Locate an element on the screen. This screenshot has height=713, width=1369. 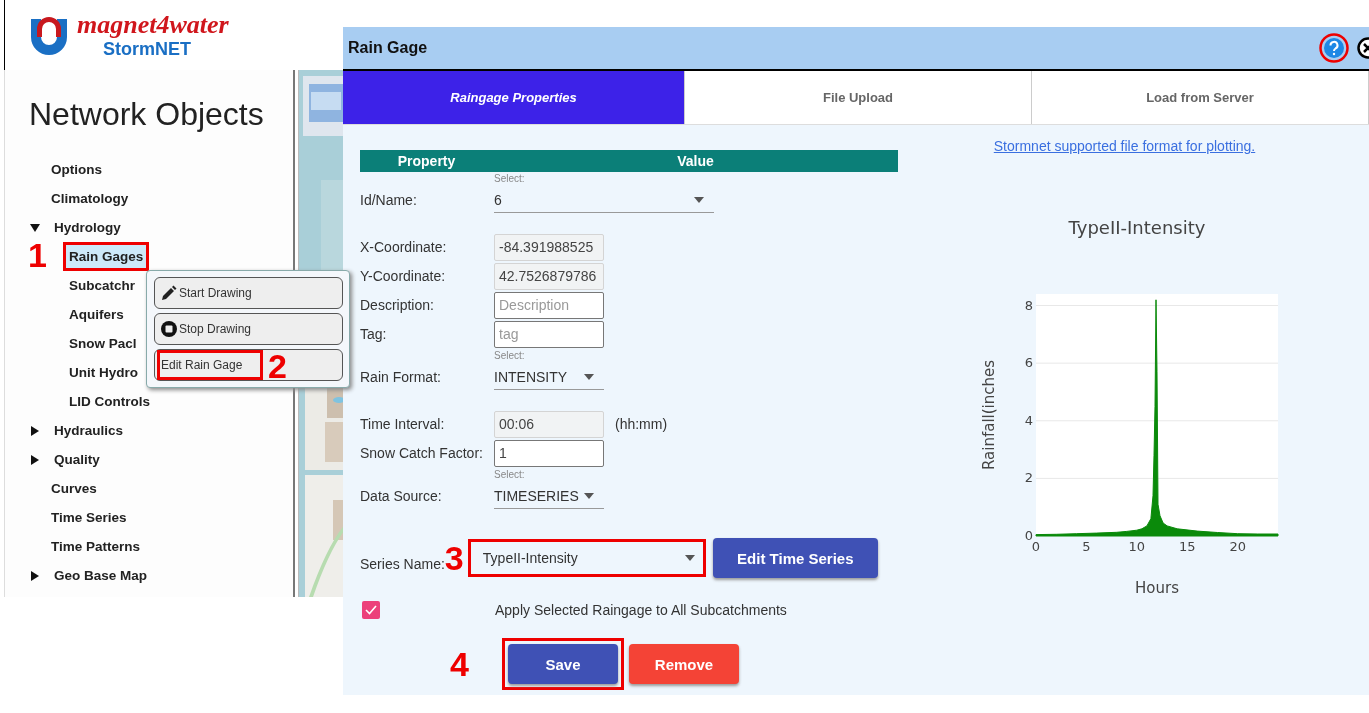
y-tick-label: 2 is located at coordinates (1028, 478).